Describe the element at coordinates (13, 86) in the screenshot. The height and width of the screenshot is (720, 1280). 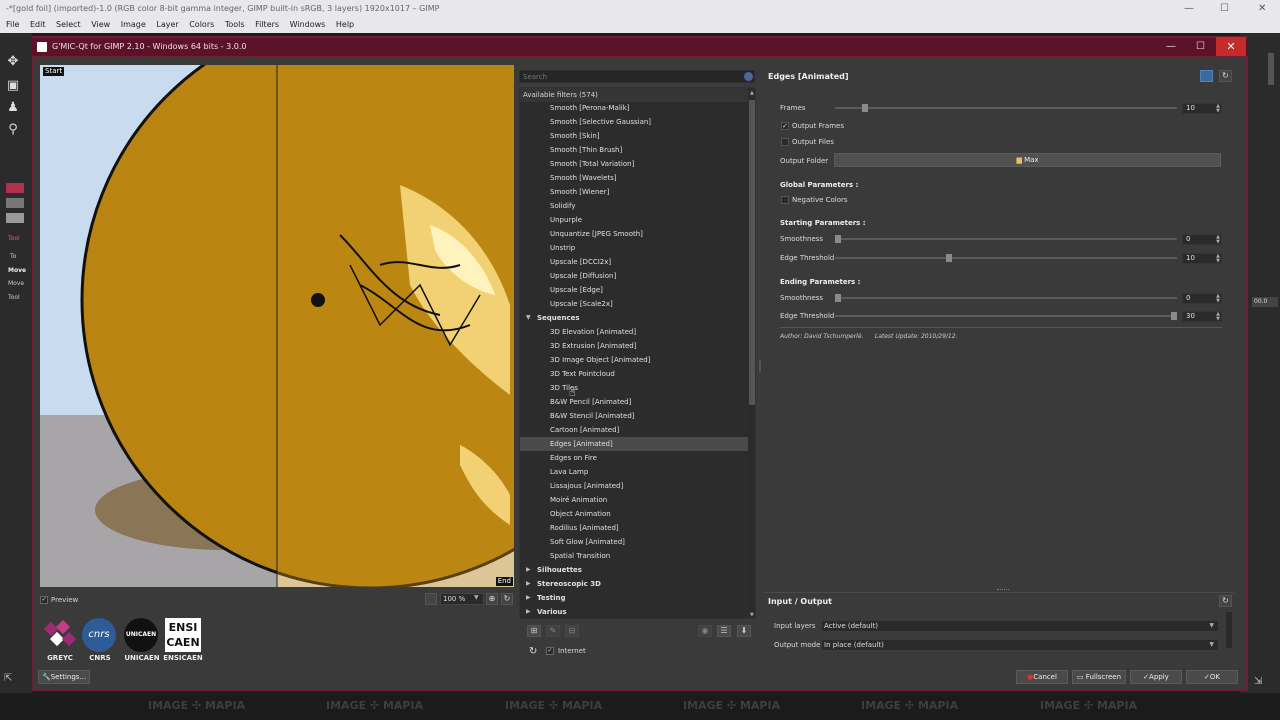
I see `align-tool-icon: ▣` at that location.